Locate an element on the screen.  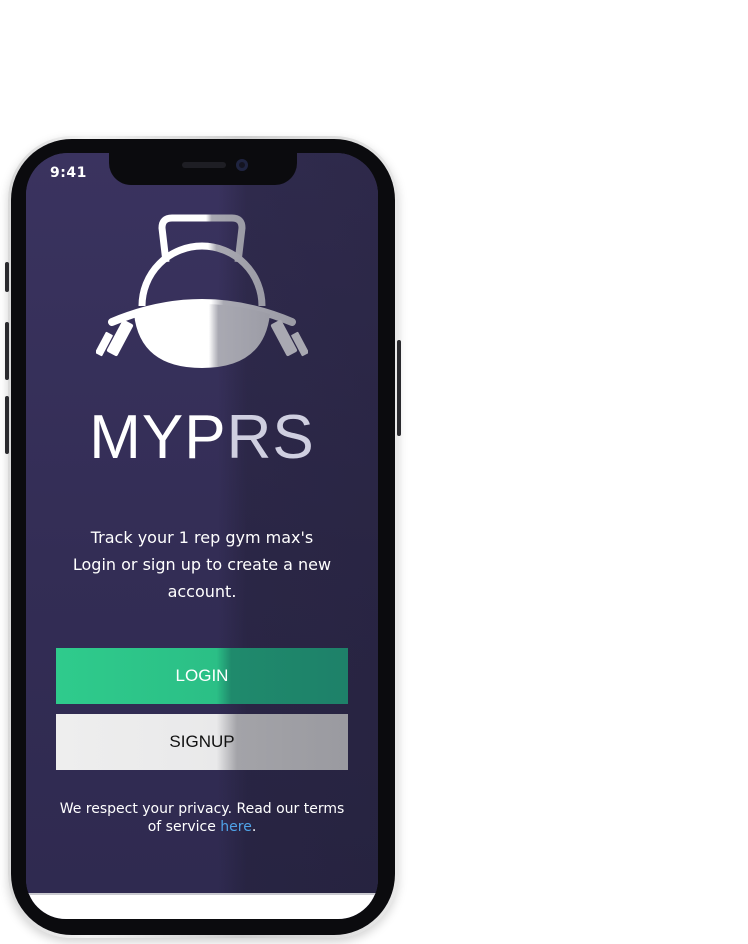
privacy-suffix: . is located at coordinates (254, 827).